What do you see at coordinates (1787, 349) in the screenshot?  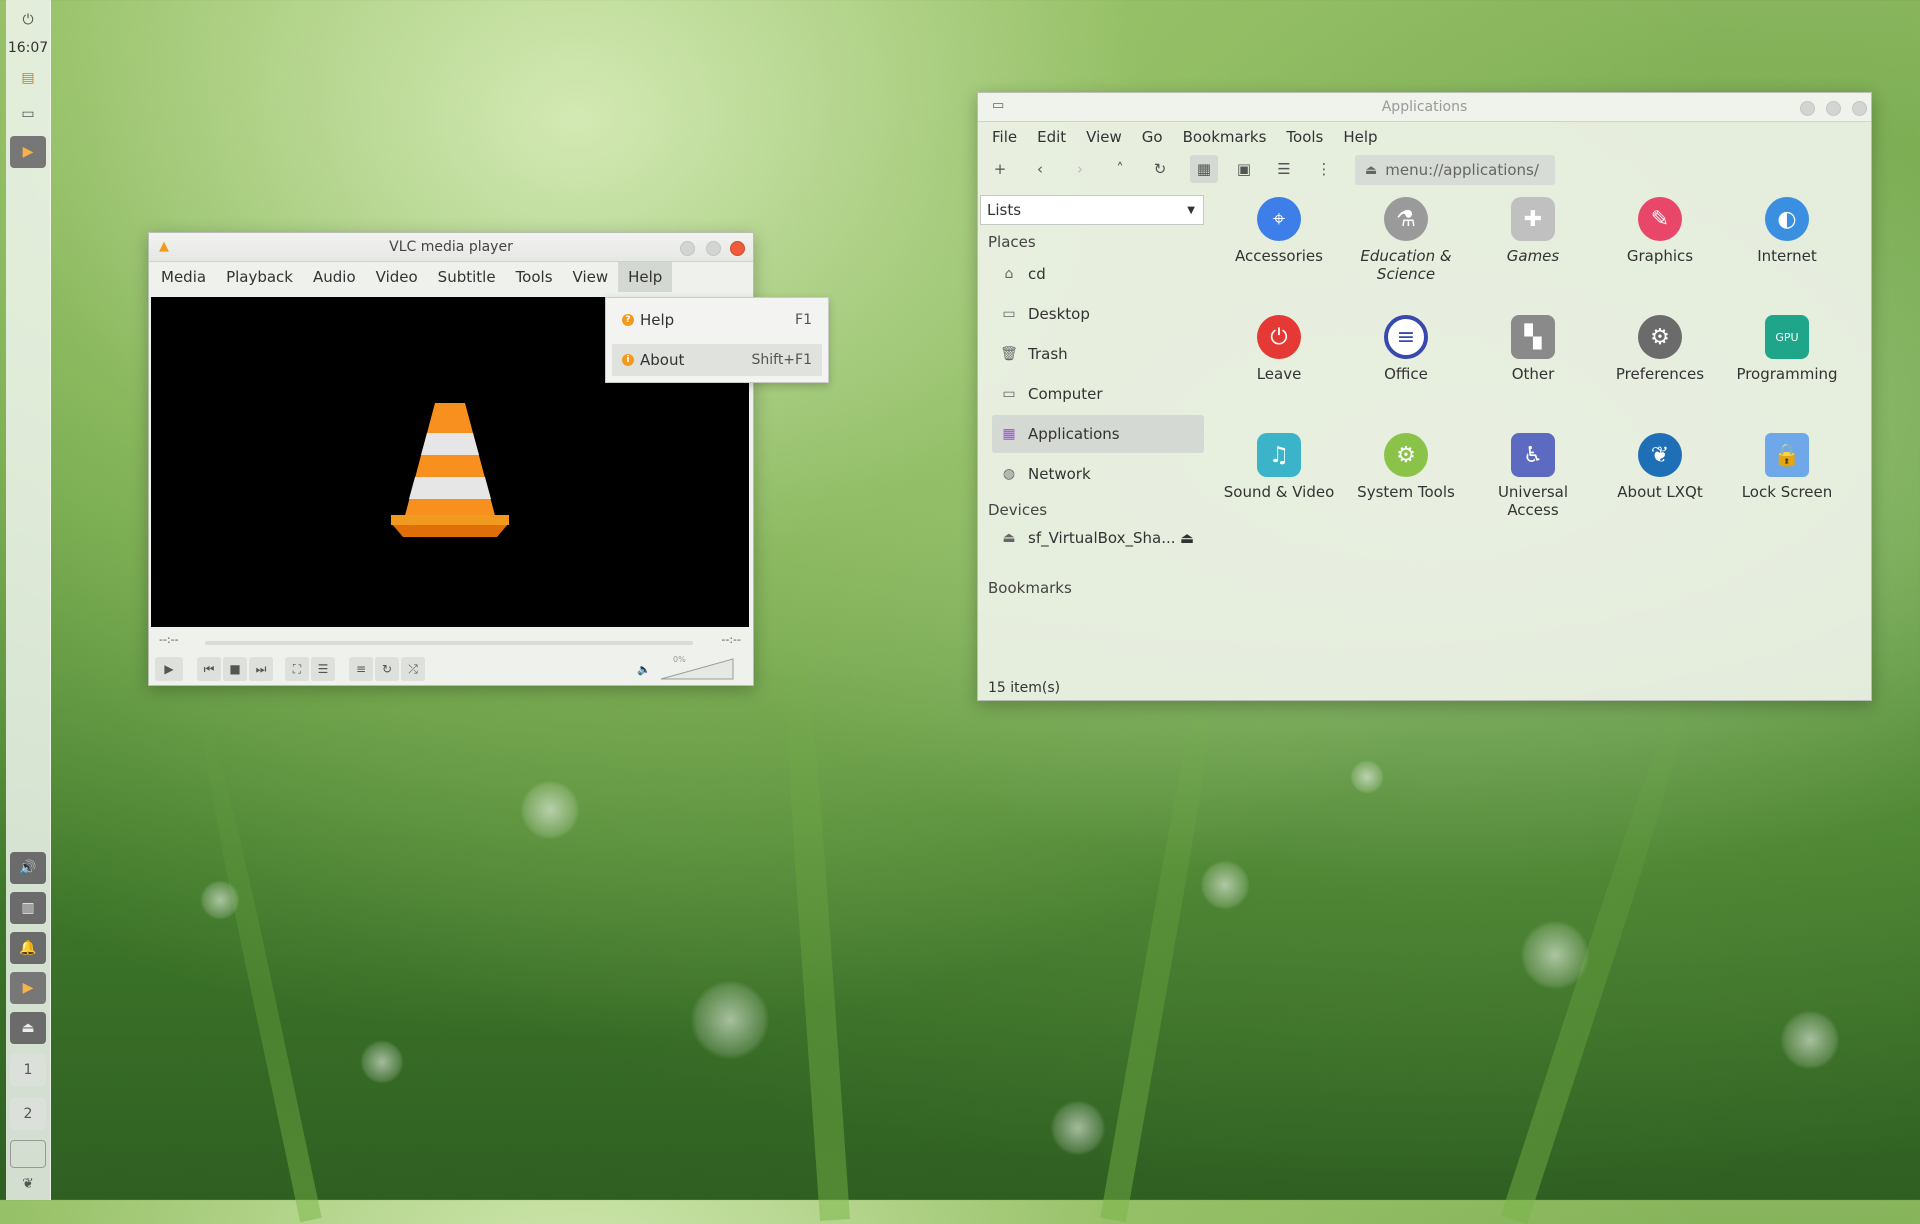 I see `app-programming: GPU Programming` at bounding box center [1787, 349].